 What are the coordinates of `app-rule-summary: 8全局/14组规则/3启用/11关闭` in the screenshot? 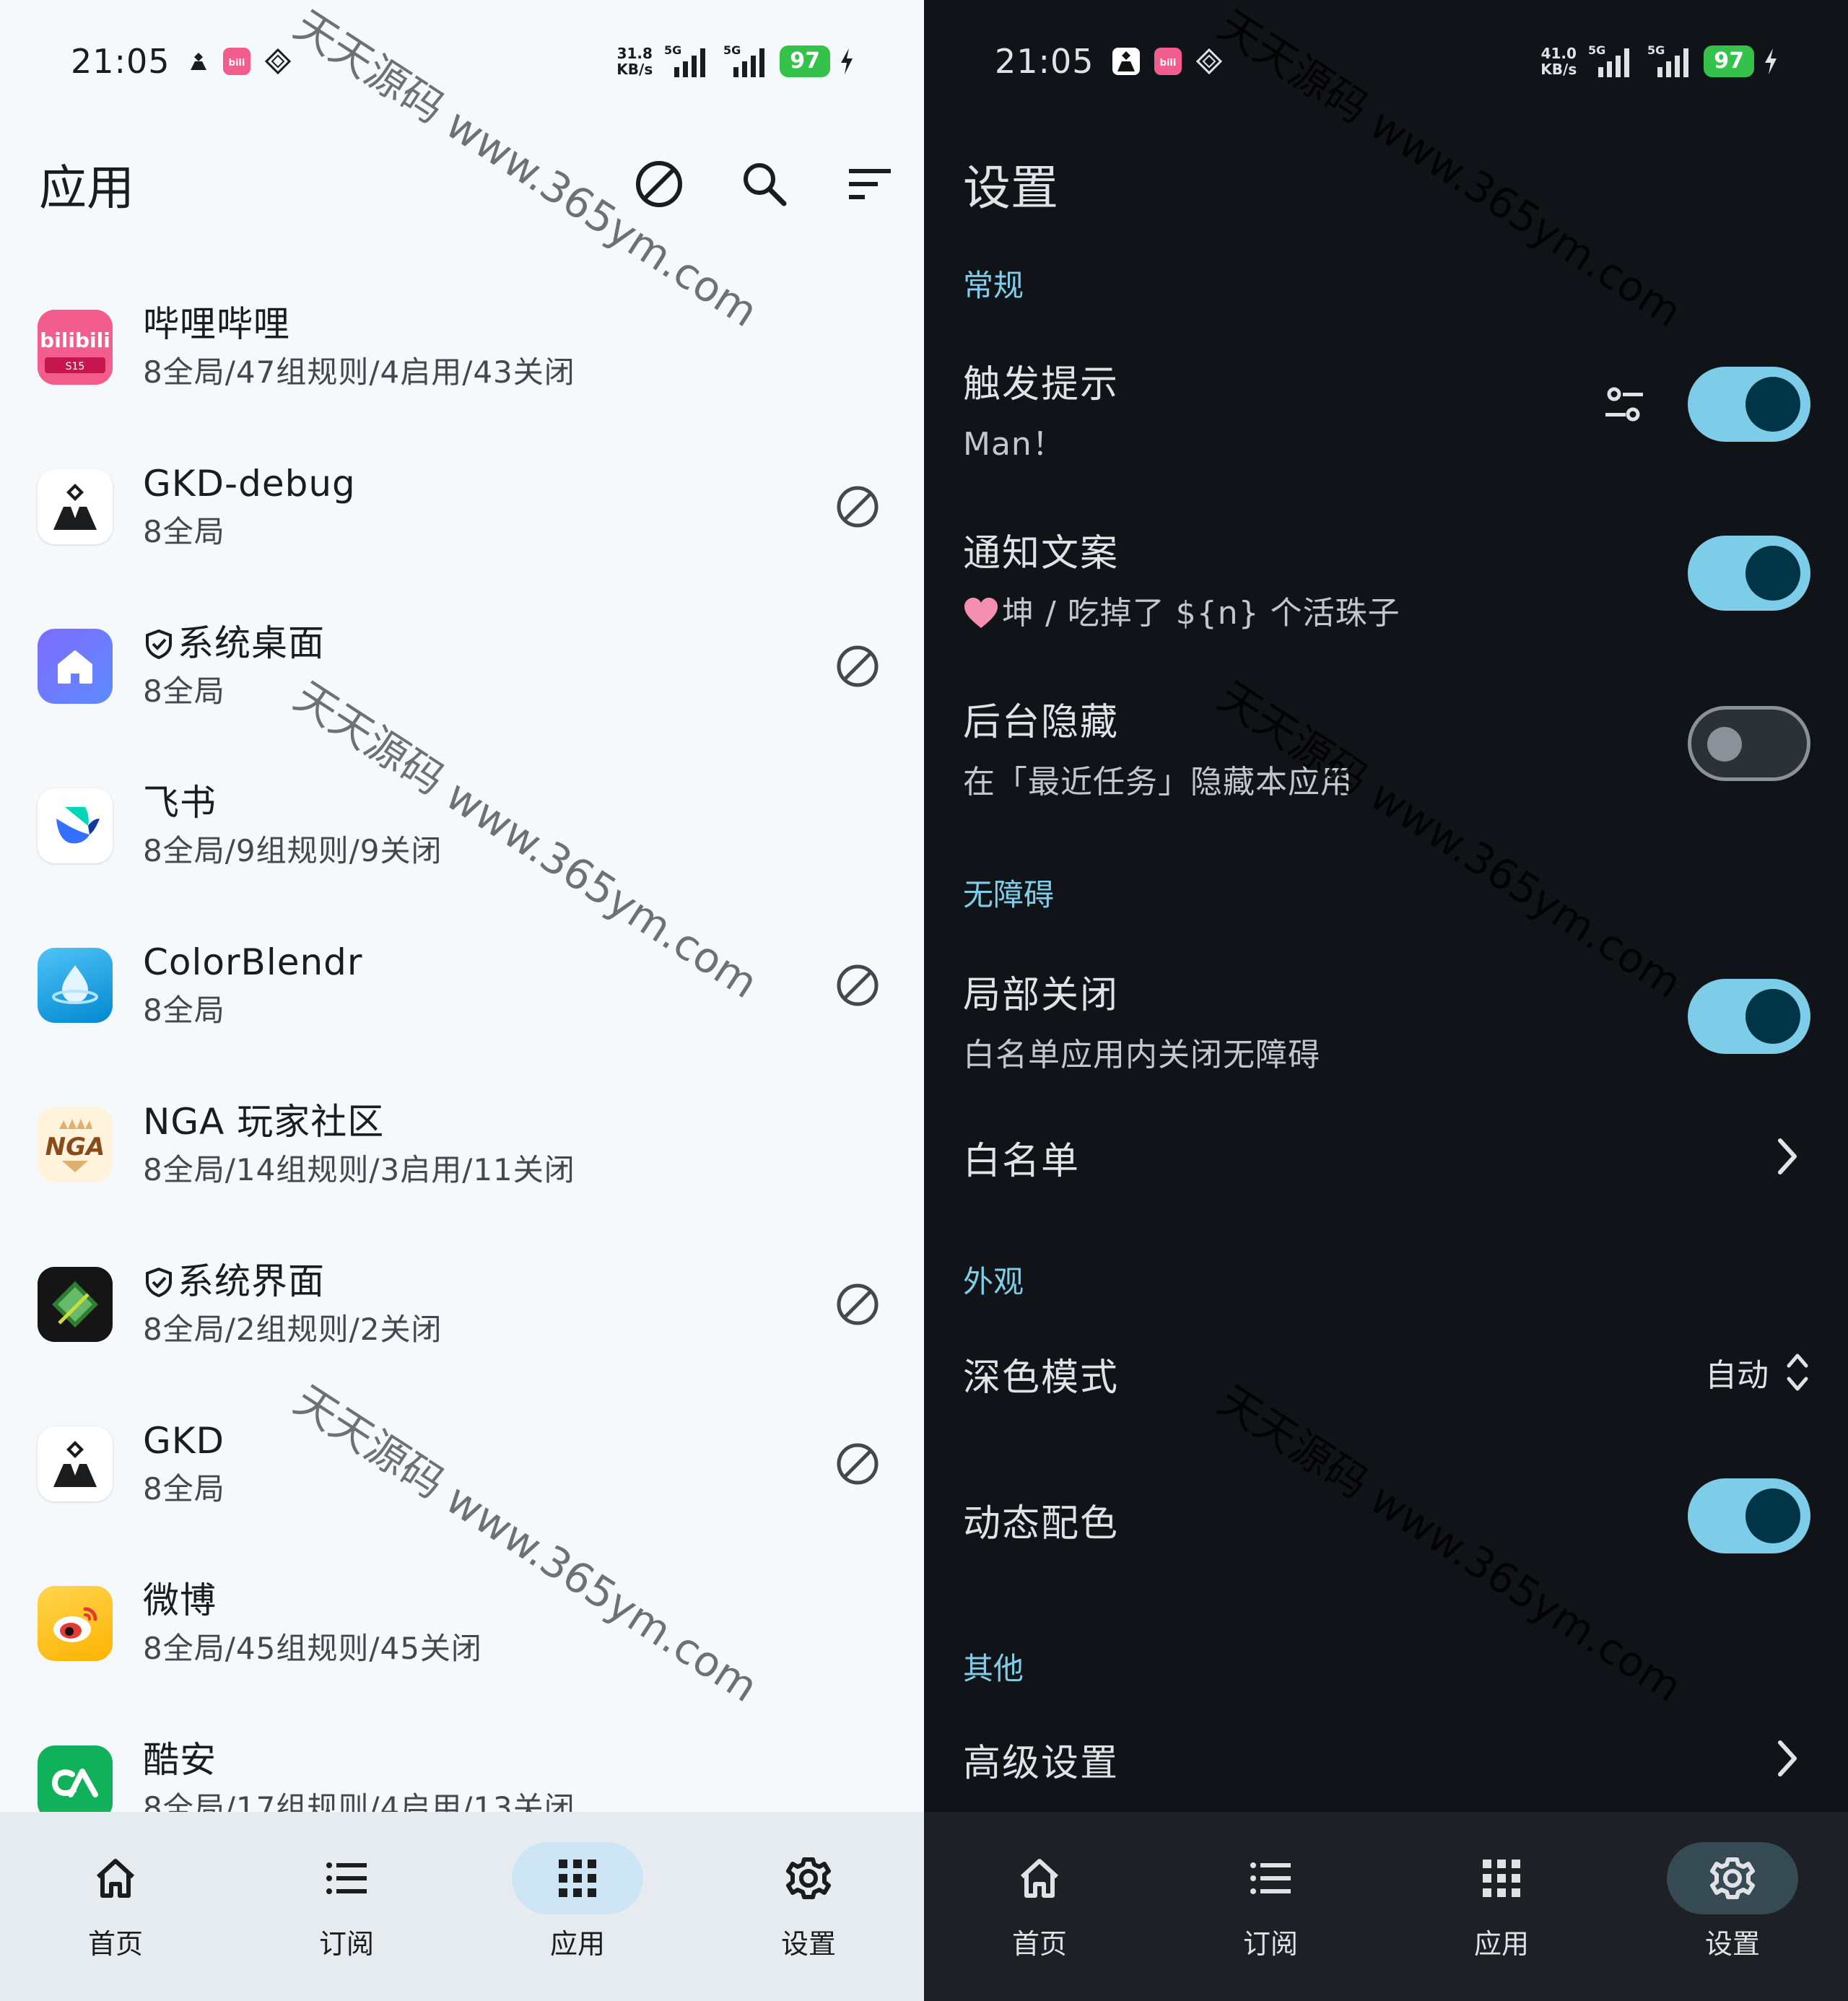 It's located at (359, 1169).